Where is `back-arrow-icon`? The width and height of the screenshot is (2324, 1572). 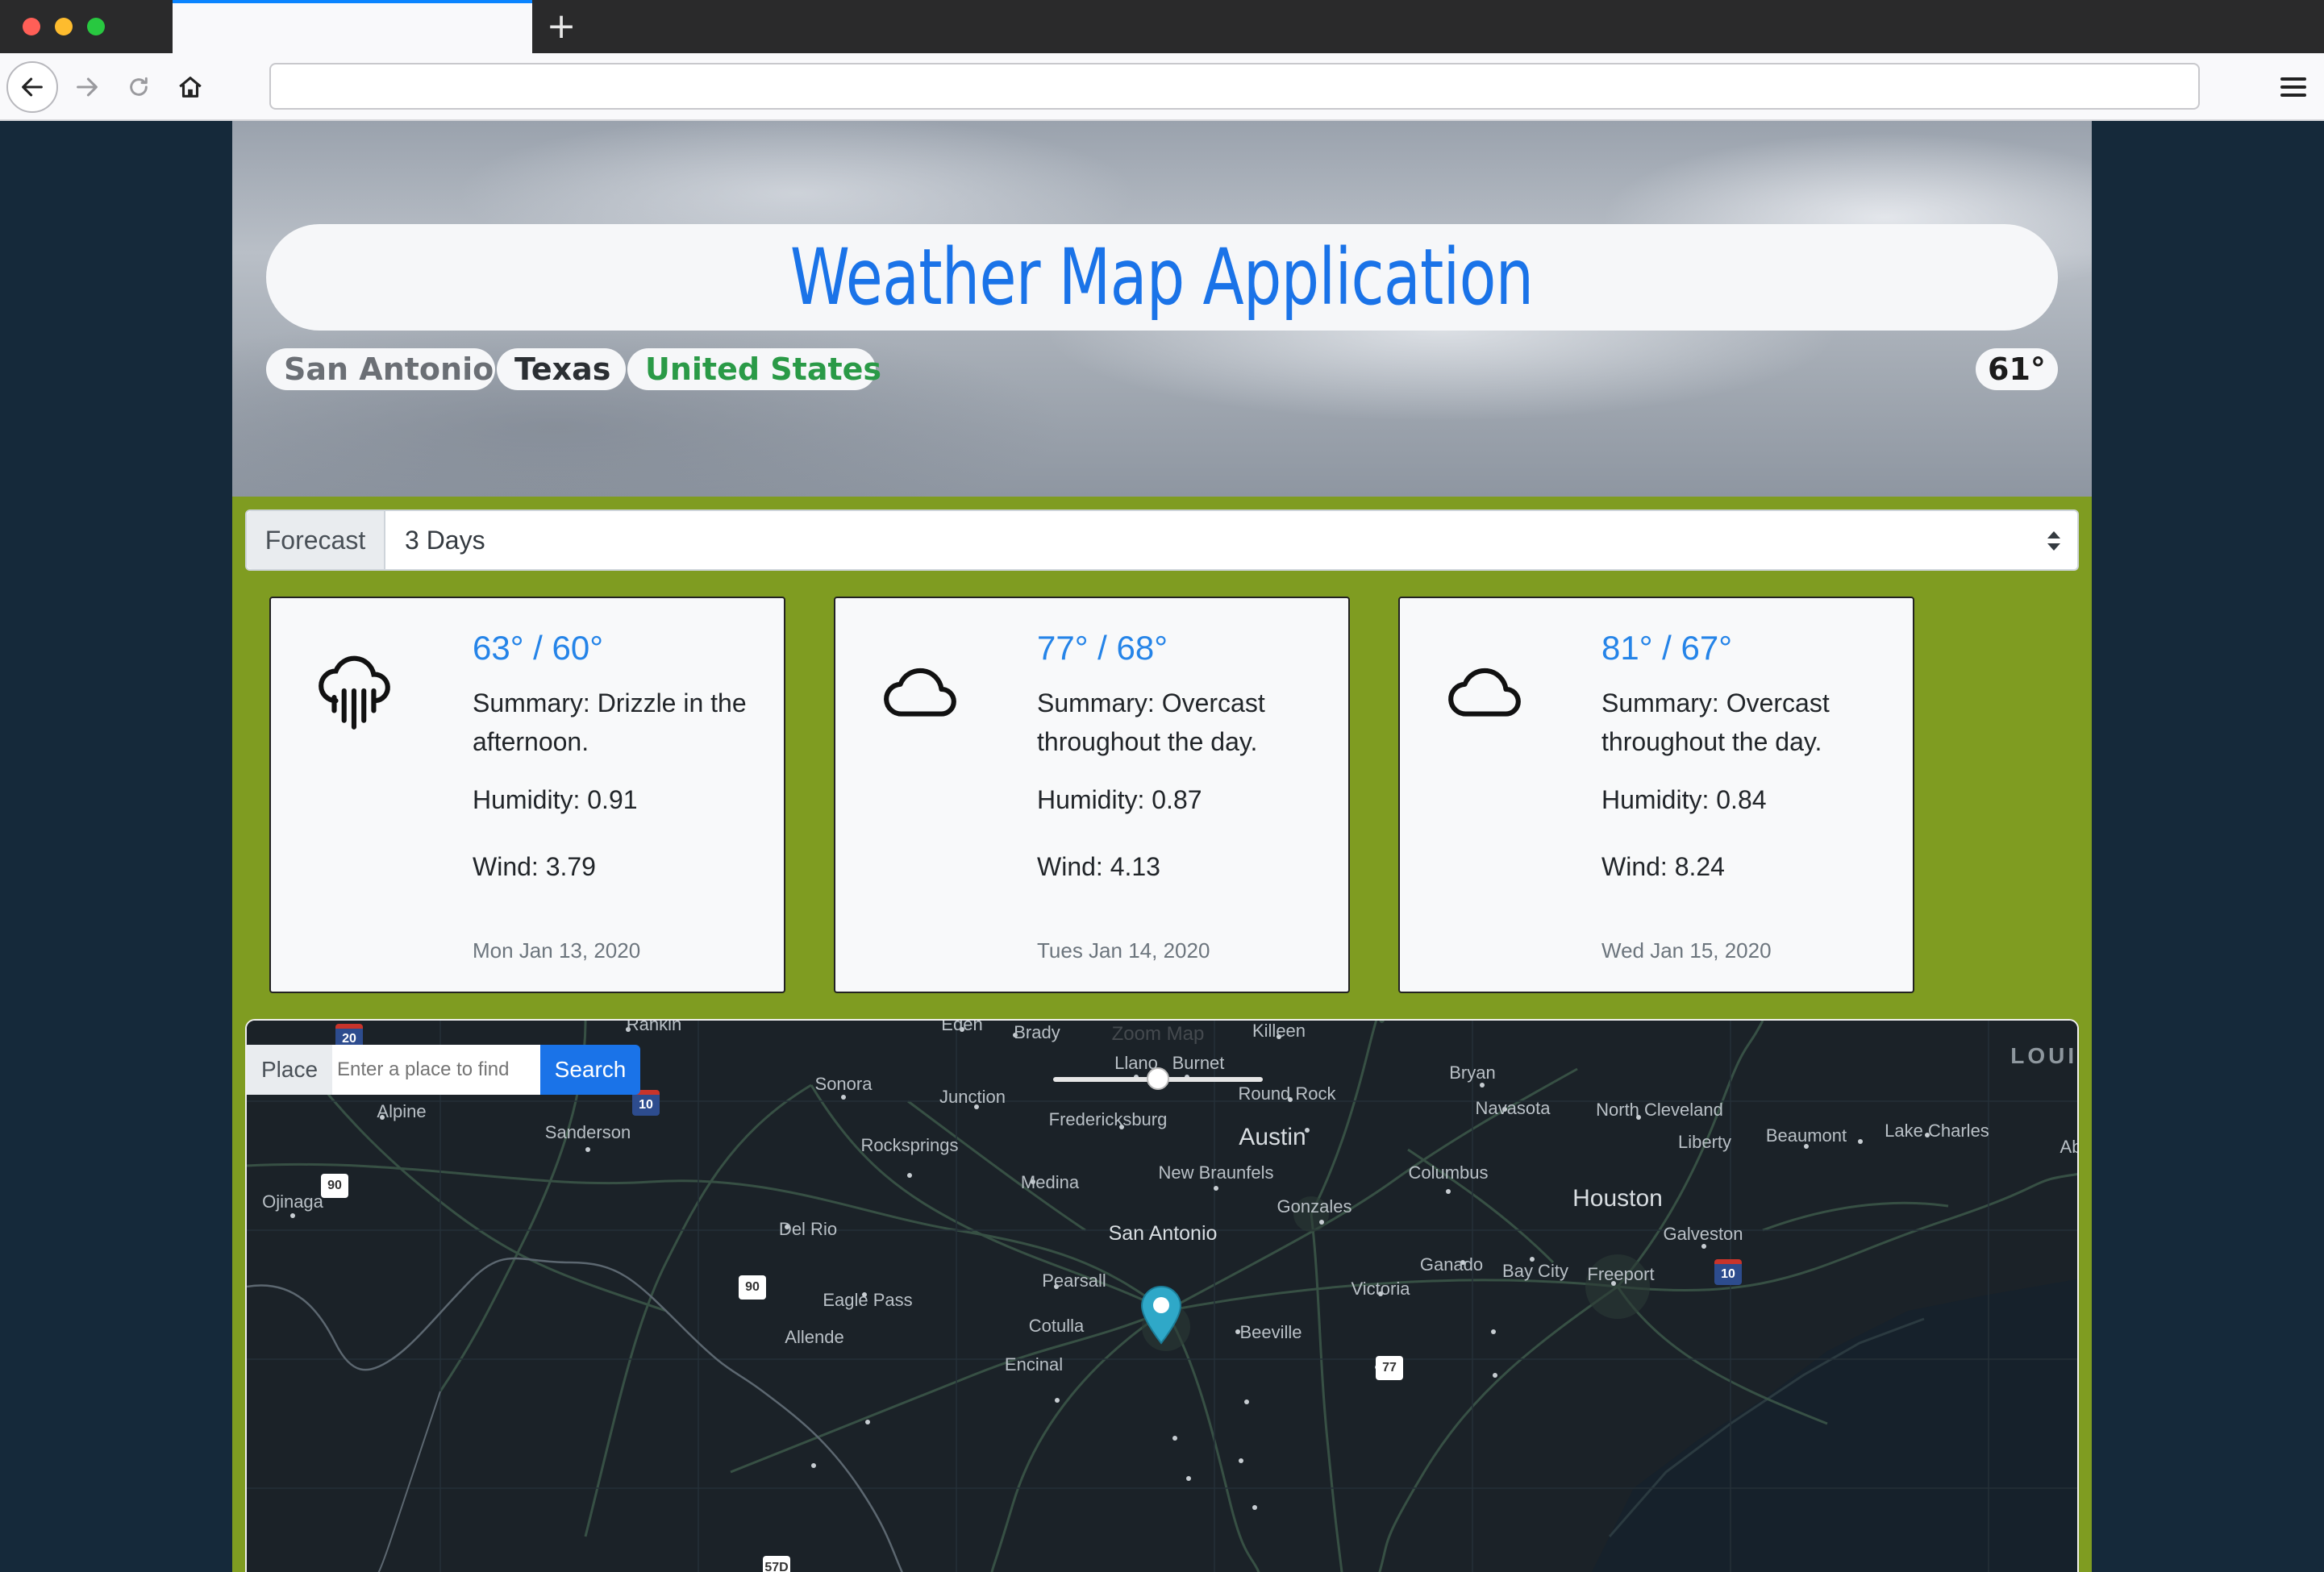
back-arrow-icon is located at coordinates (32, 87).